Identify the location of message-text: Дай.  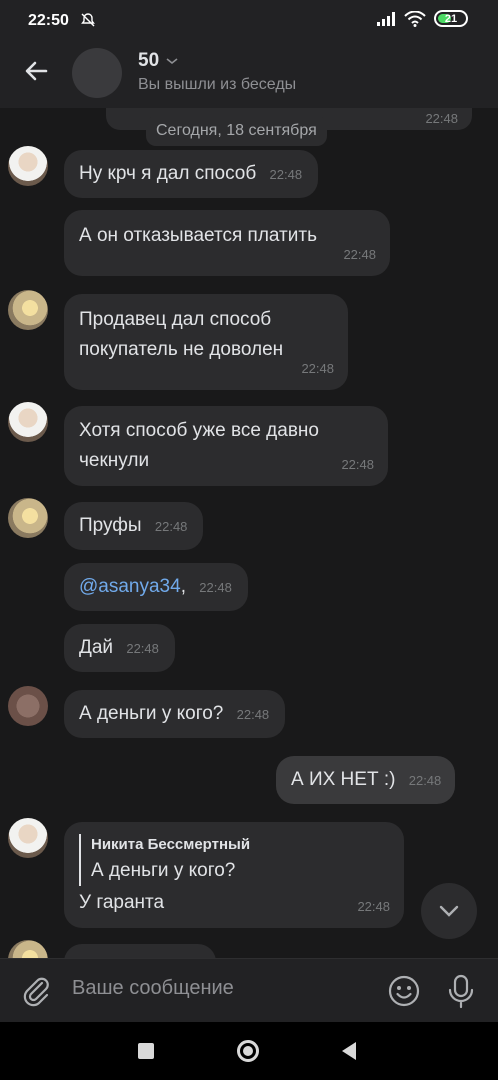
(96, 647).